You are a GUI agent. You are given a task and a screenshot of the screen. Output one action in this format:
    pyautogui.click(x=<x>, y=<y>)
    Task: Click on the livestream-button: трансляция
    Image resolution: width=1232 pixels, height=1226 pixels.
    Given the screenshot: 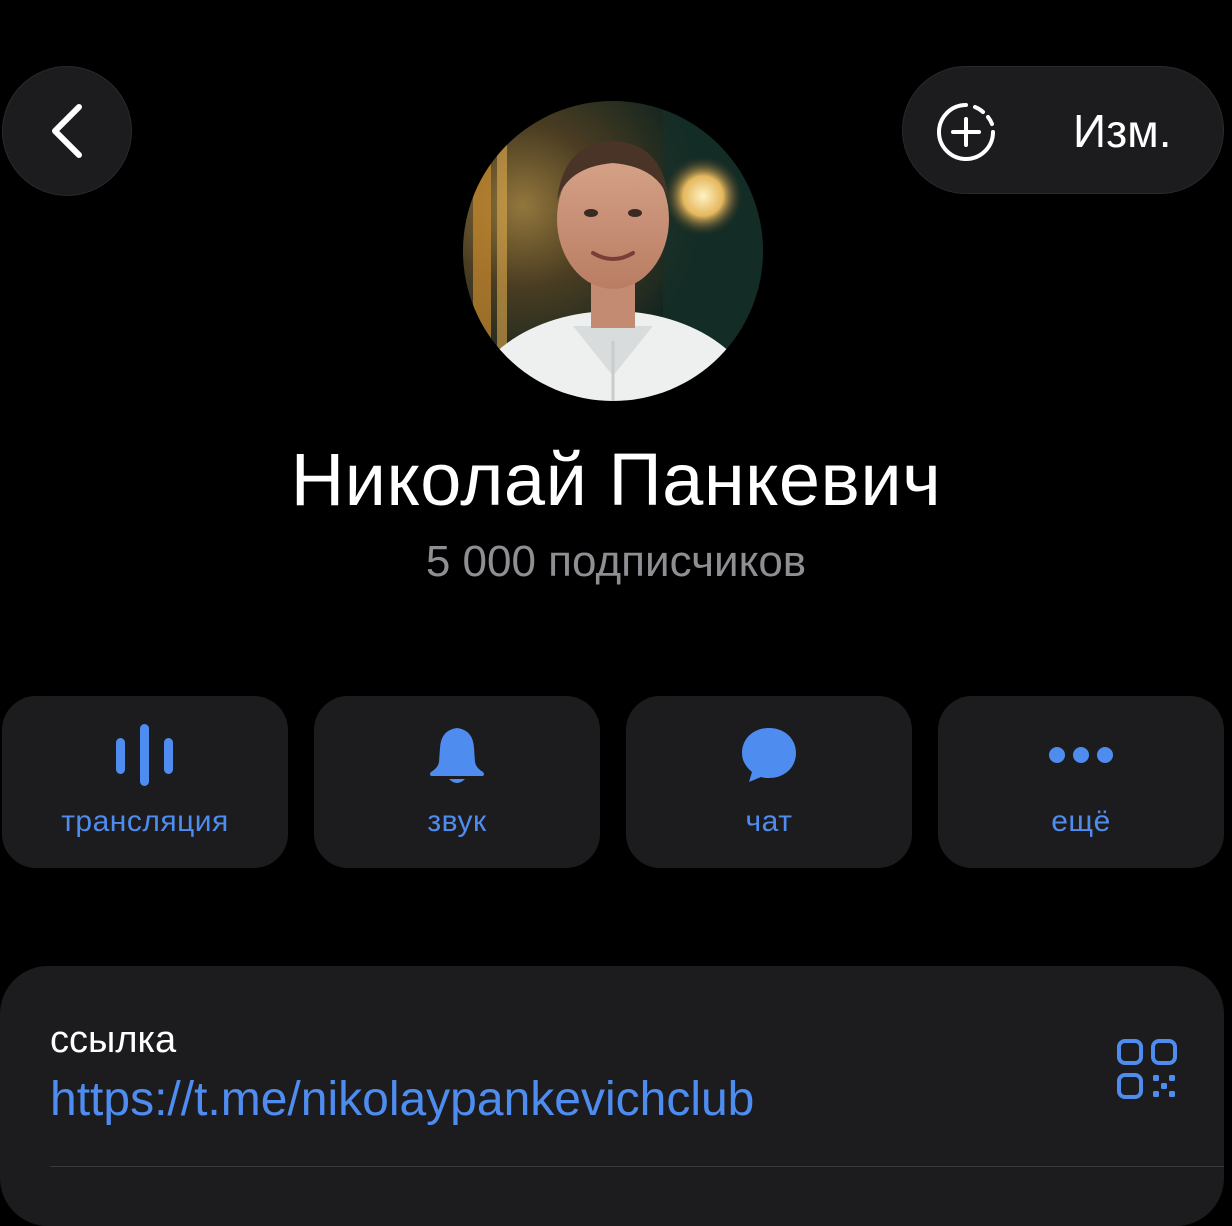 What is the action you would take?
    pyautogui.click(x=145, y=782)
    